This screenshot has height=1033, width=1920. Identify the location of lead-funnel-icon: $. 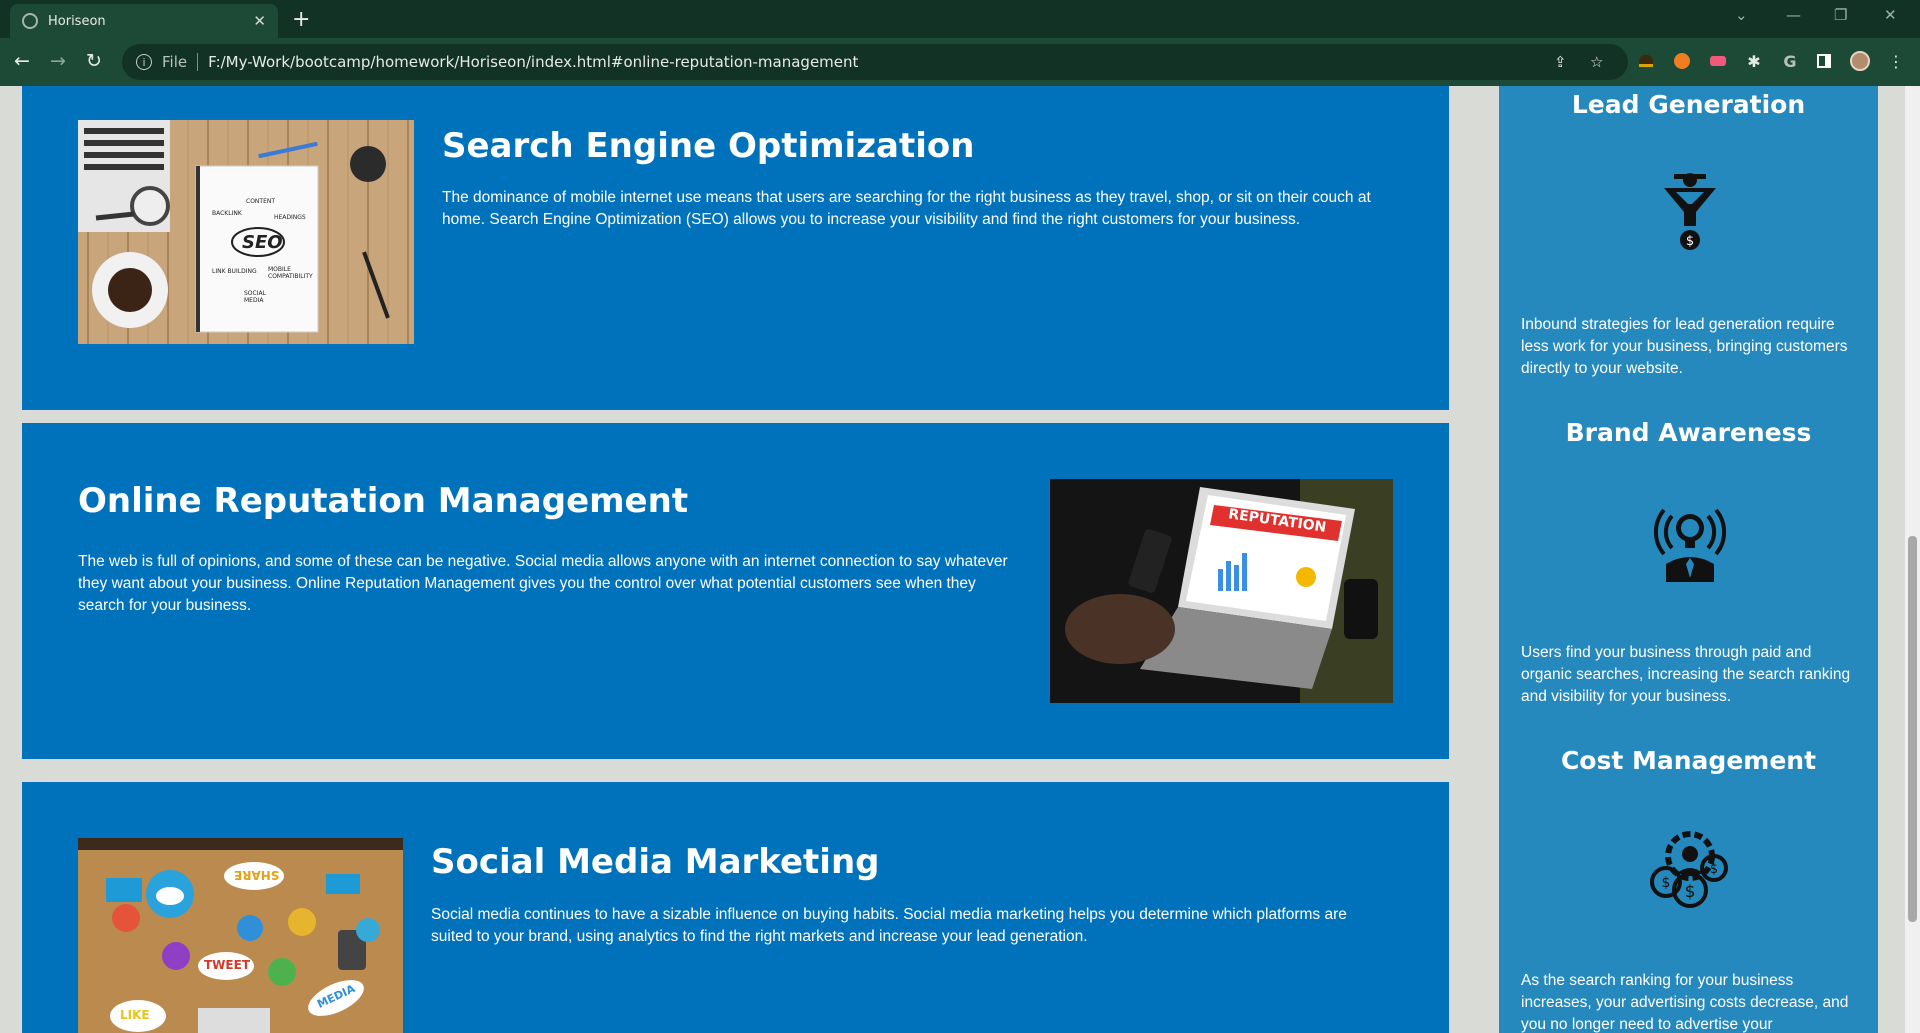
(1690, 212).